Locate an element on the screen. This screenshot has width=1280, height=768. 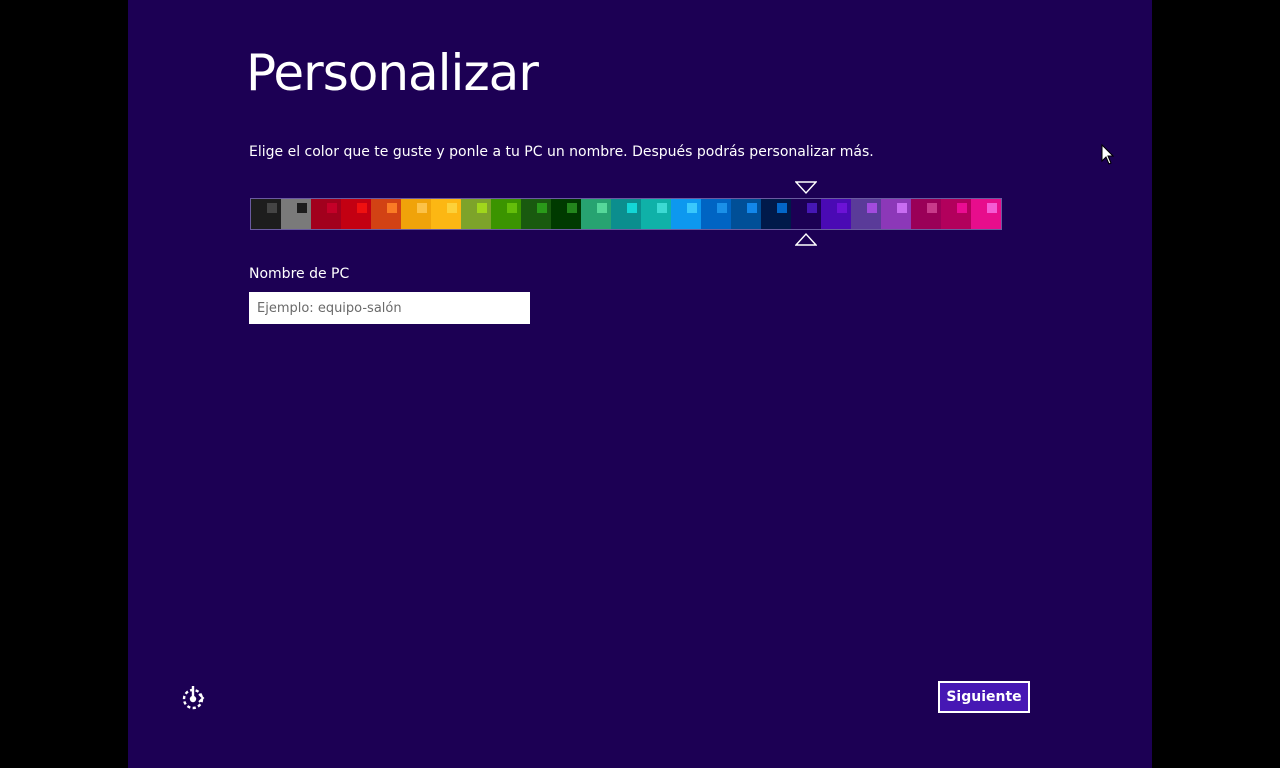
mouse-cursor-icon is located at coordinates (1108, 154).